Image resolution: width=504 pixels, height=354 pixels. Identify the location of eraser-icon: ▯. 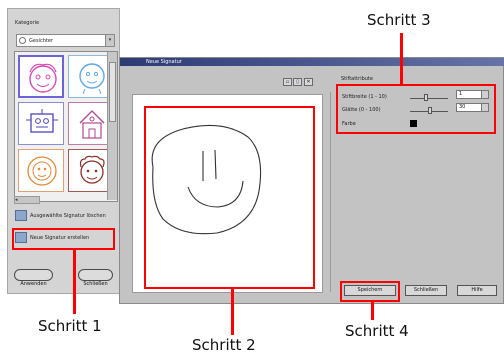
(297, 82).